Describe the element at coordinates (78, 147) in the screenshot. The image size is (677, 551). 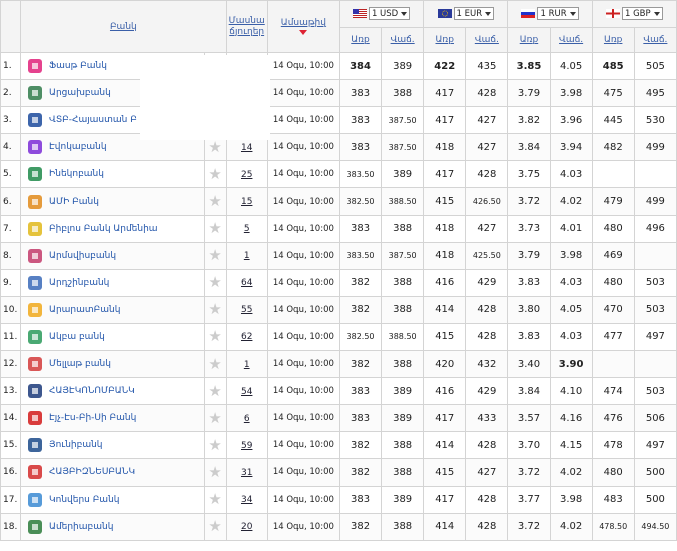
I see `bank-name-link: Էվոկաբանկ` at that location.